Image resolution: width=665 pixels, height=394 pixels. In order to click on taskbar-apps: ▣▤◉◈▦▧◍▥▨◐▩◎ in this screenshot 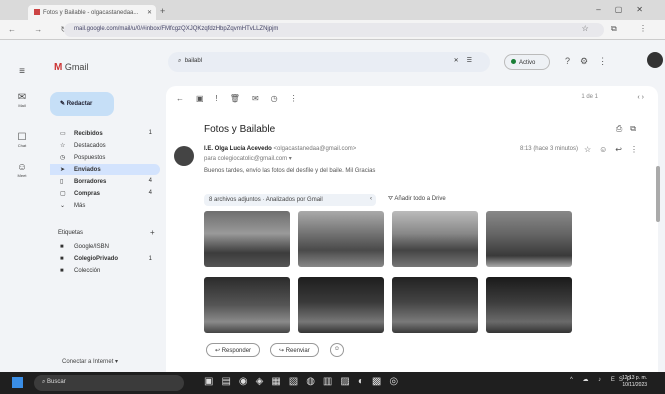, I will do `click(305, 381)`.